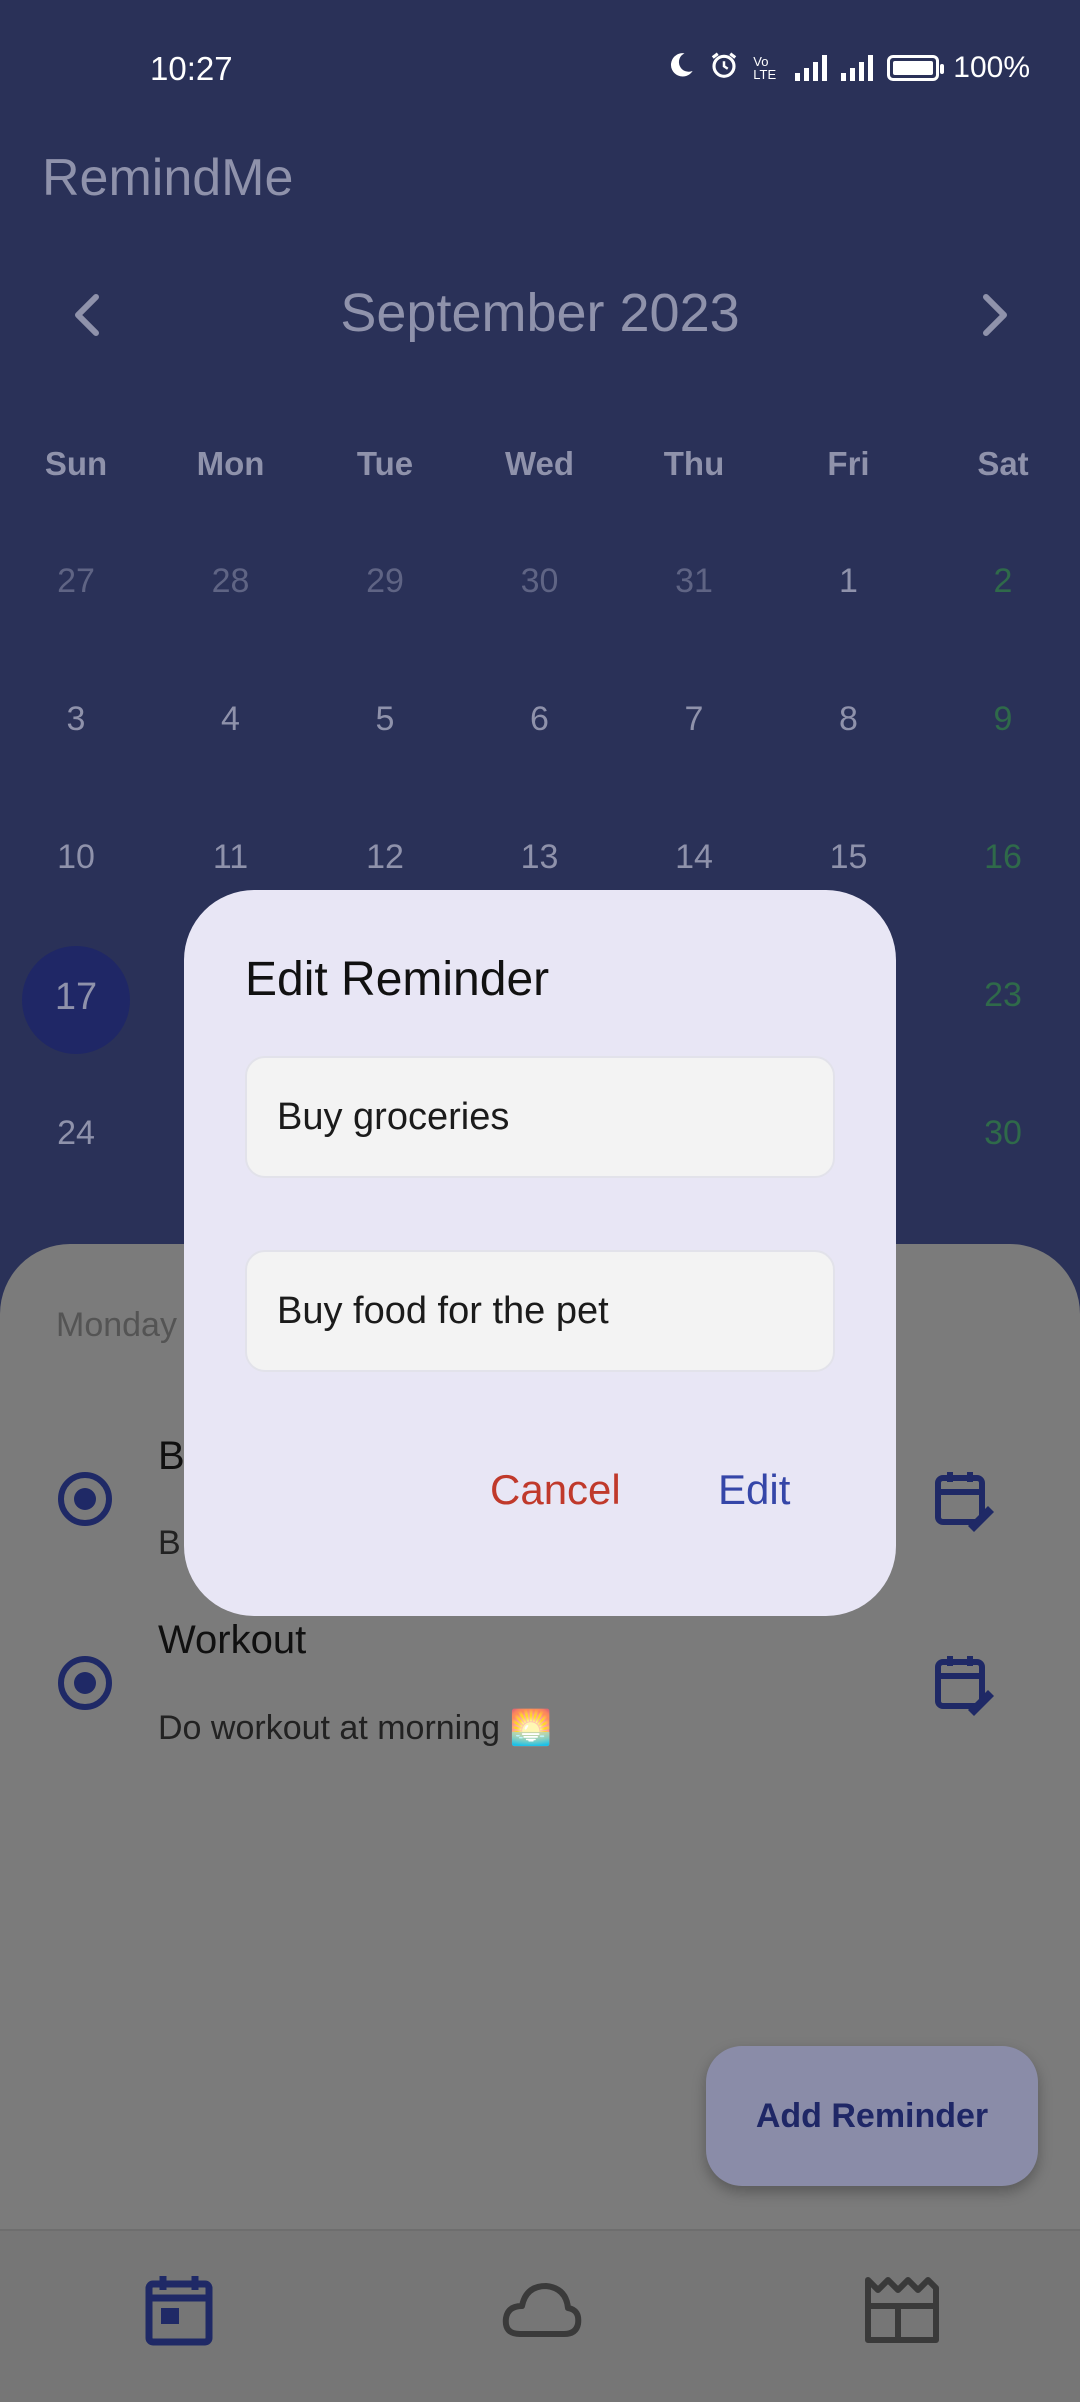 This screenshot has height=2402, width=1080. Describe the element at coordinates (694, 719) in the screenshot. I see `calendar-day: 7` at that location.